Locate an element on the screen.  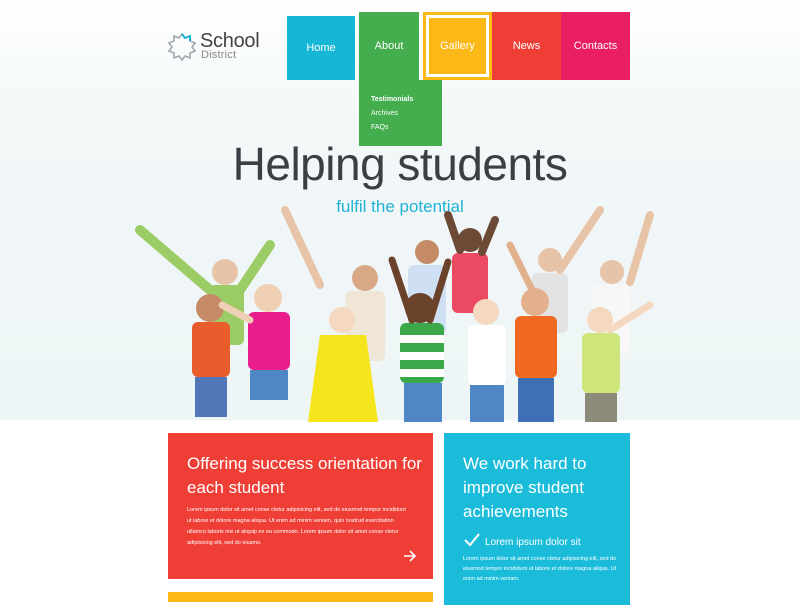
submenu-item-faqs: FAQs is located at coordinates (380, 127).